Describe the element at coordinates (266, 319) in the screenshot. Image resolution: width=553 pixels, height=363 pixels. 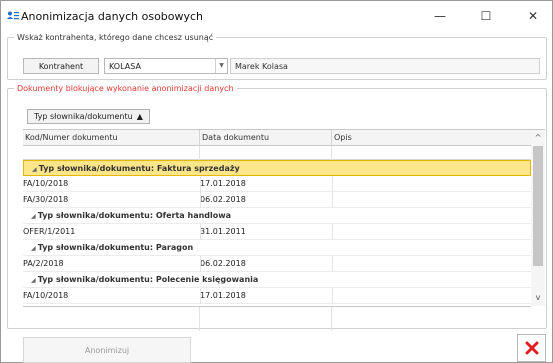
I see `summary-cell-date` at that location.